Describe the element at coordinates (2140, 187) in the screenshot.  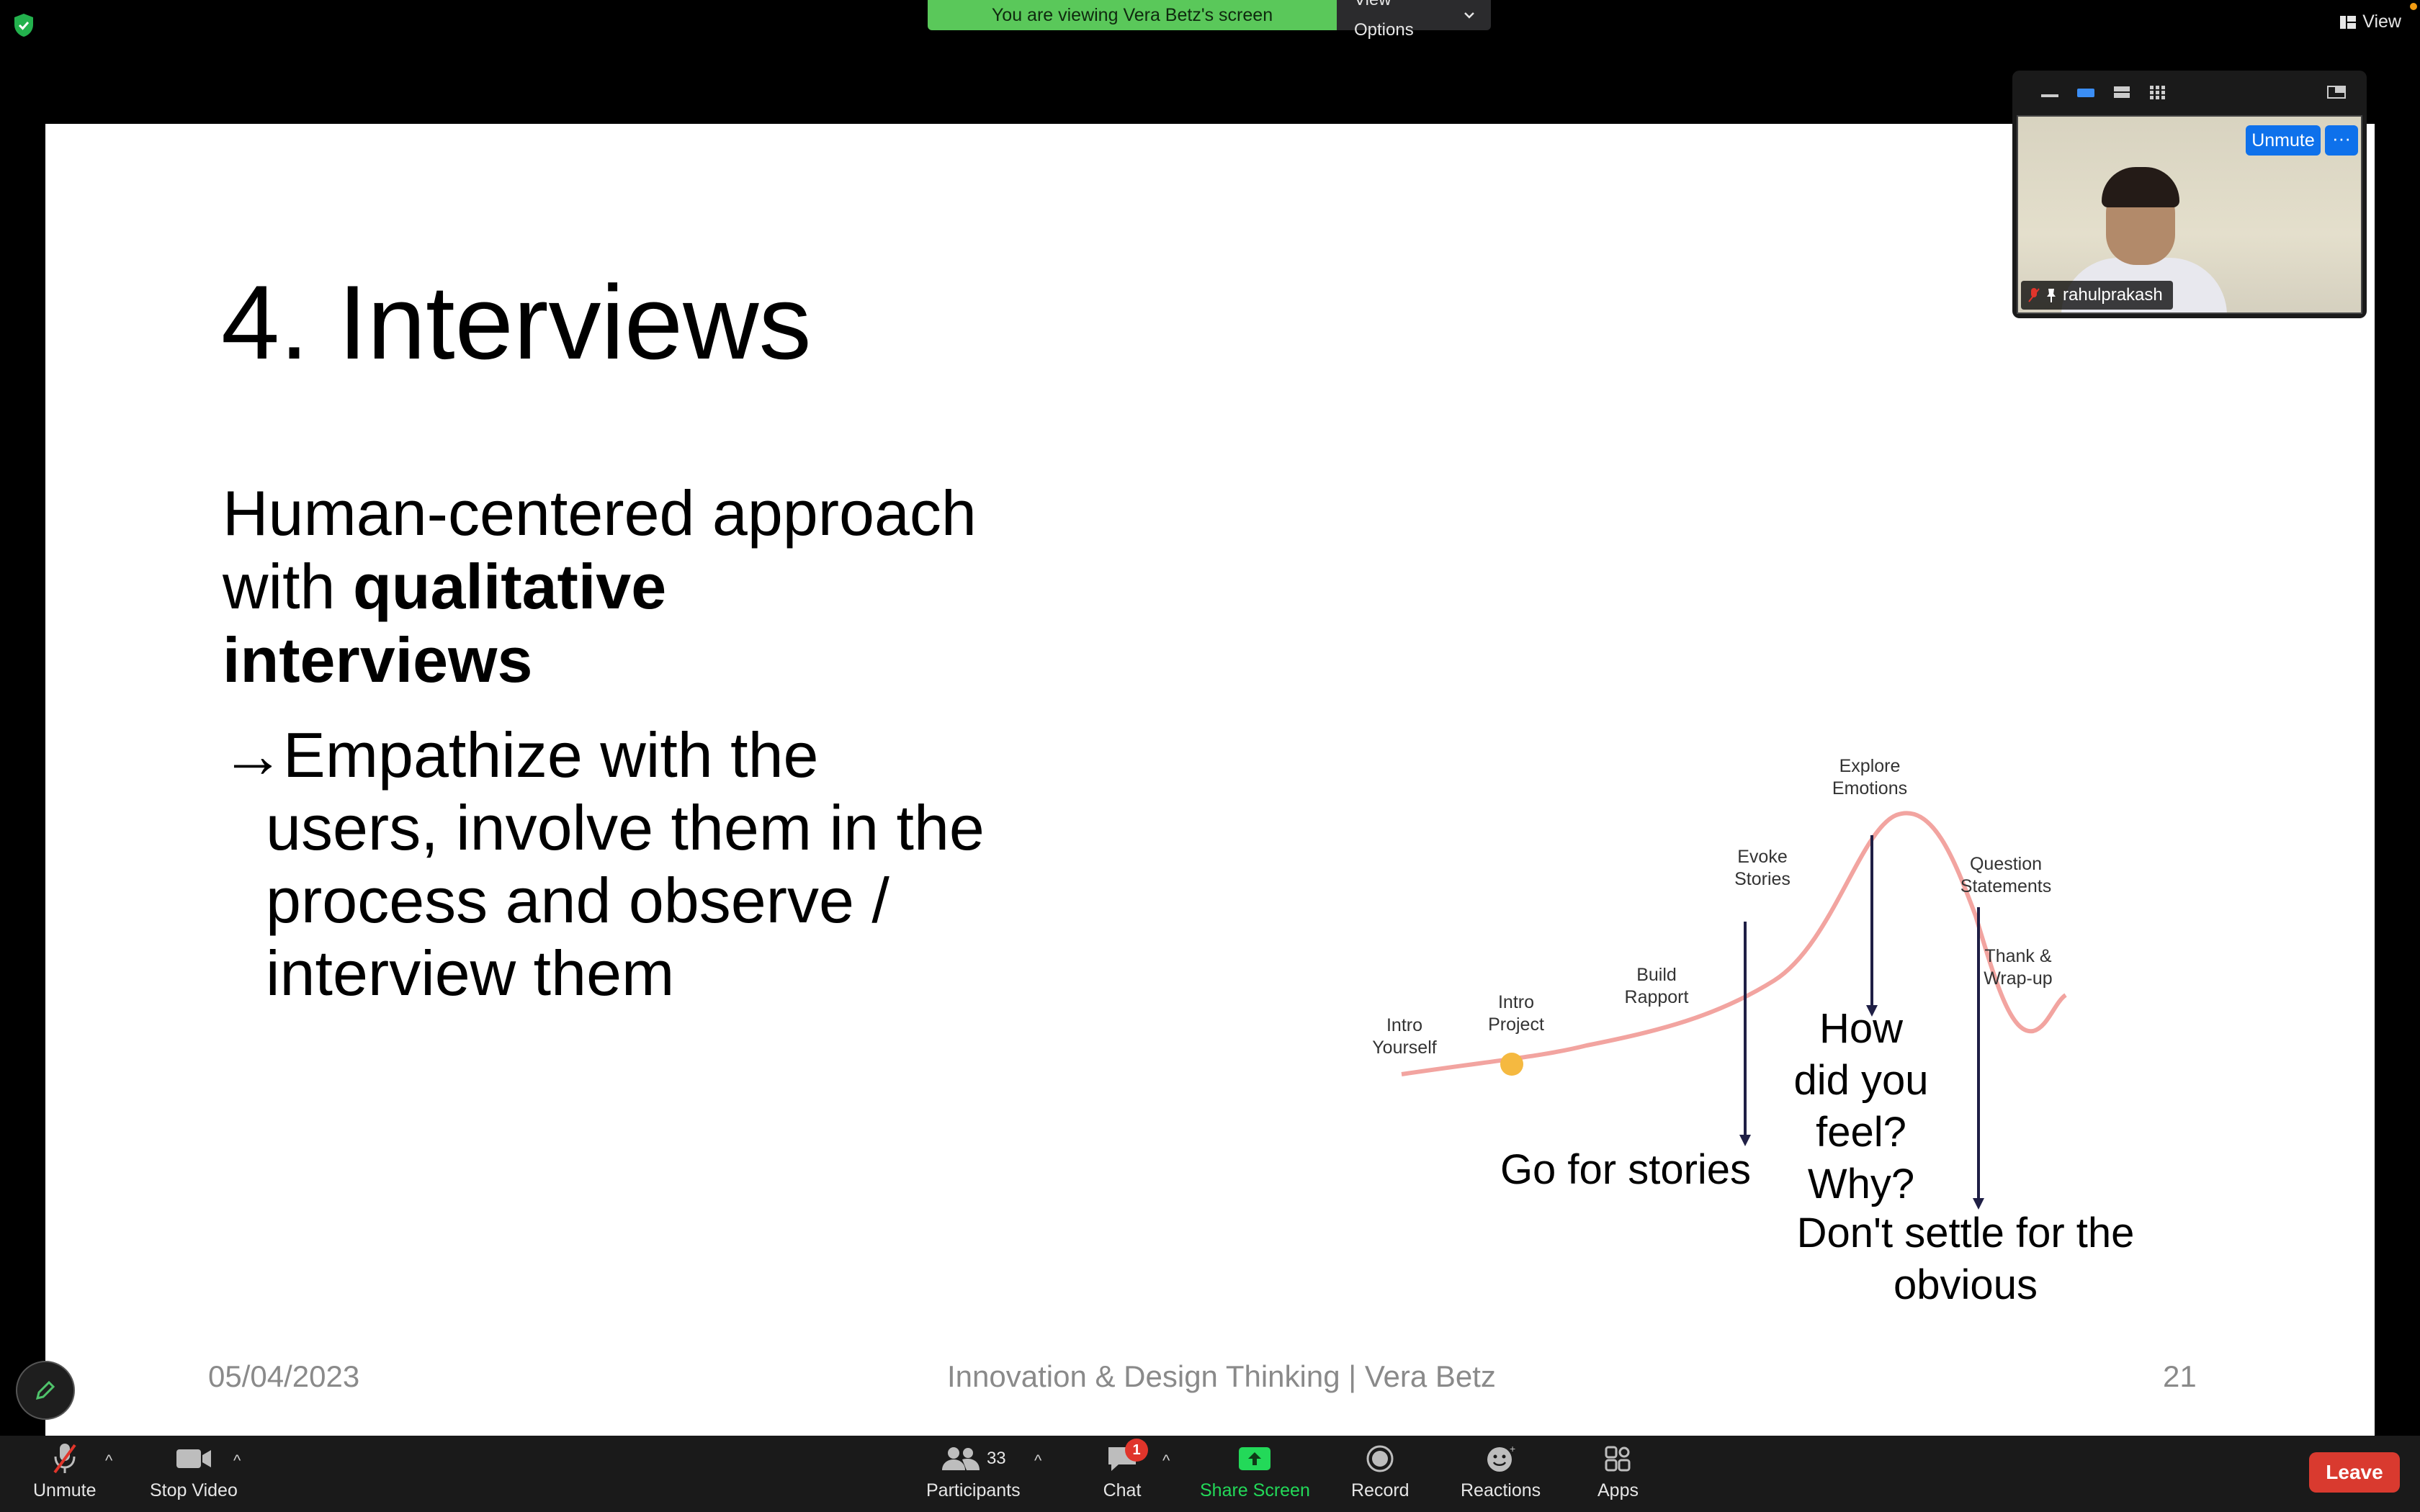
I see `participant-hair` at that location.